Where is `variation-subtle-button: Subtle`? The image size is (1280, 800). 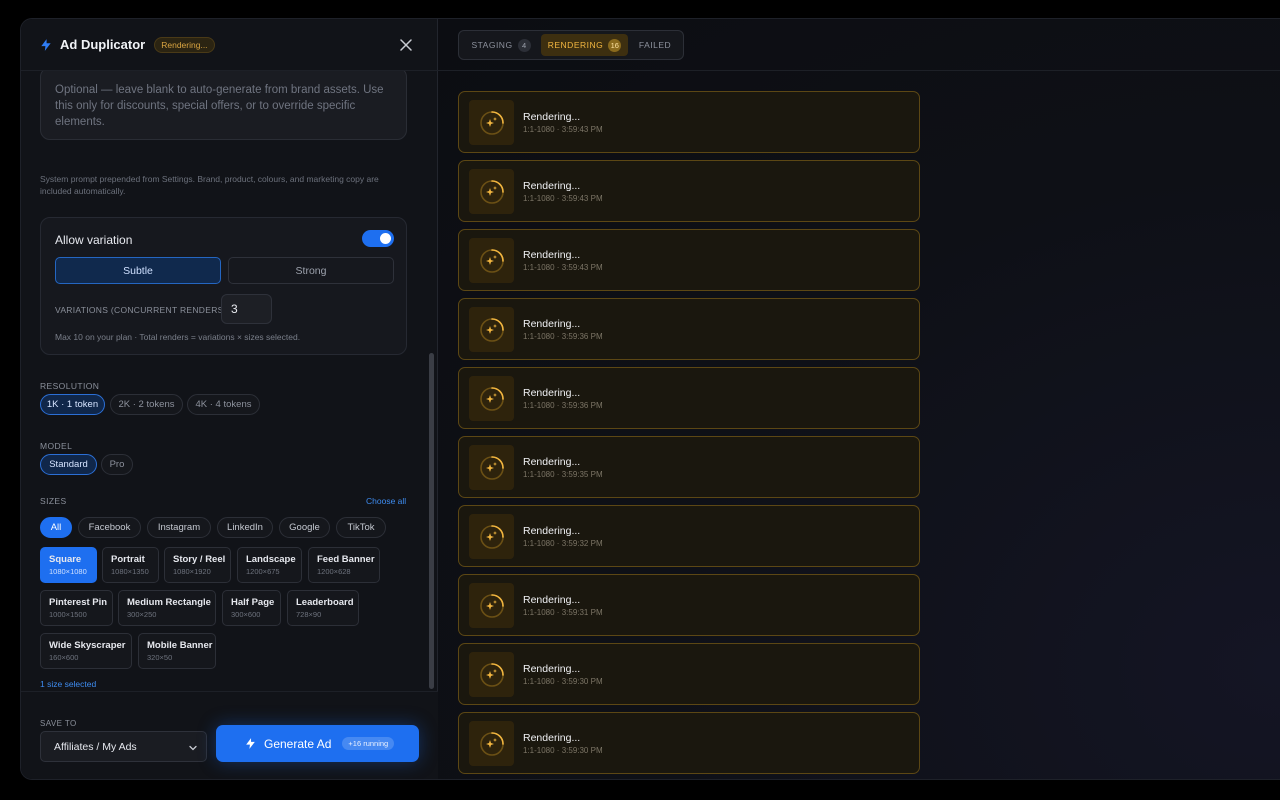 variation-subtle-button: Subtle is located at coordinates (138, 270).